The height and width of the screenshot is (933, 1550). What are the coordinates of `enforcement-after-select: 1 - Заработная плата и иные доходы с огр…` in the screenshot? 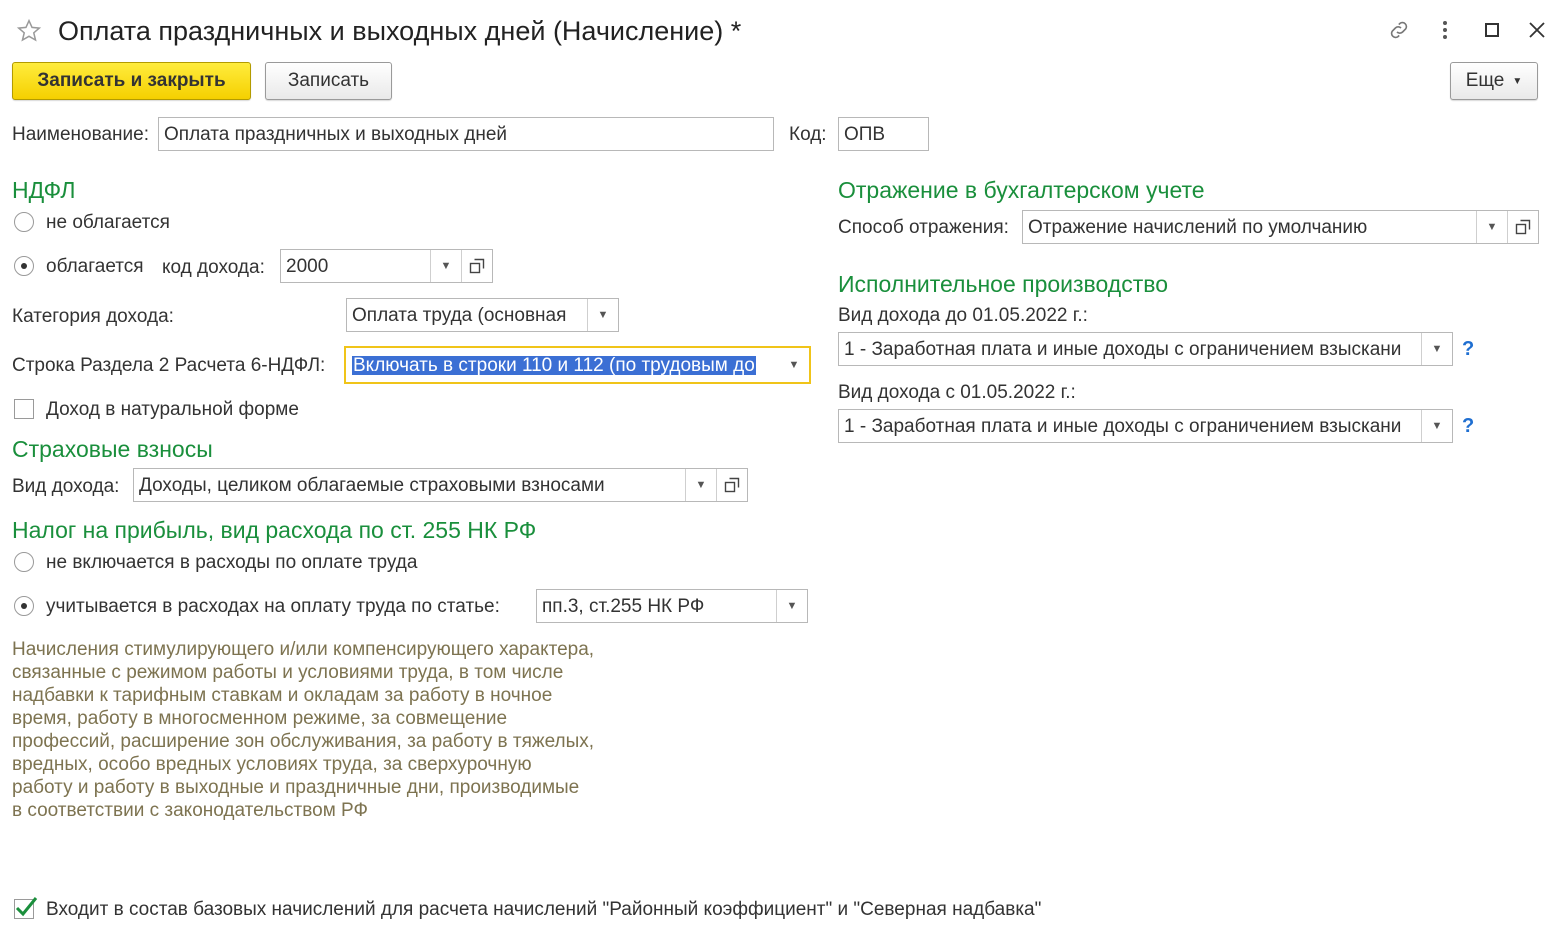 It's located at (1145, 426).